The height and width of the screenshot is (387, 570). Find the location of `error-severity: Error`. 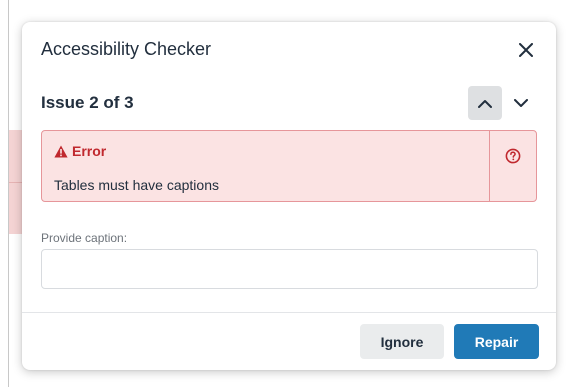

error-severity: Error is located at coordinates (80, 151).